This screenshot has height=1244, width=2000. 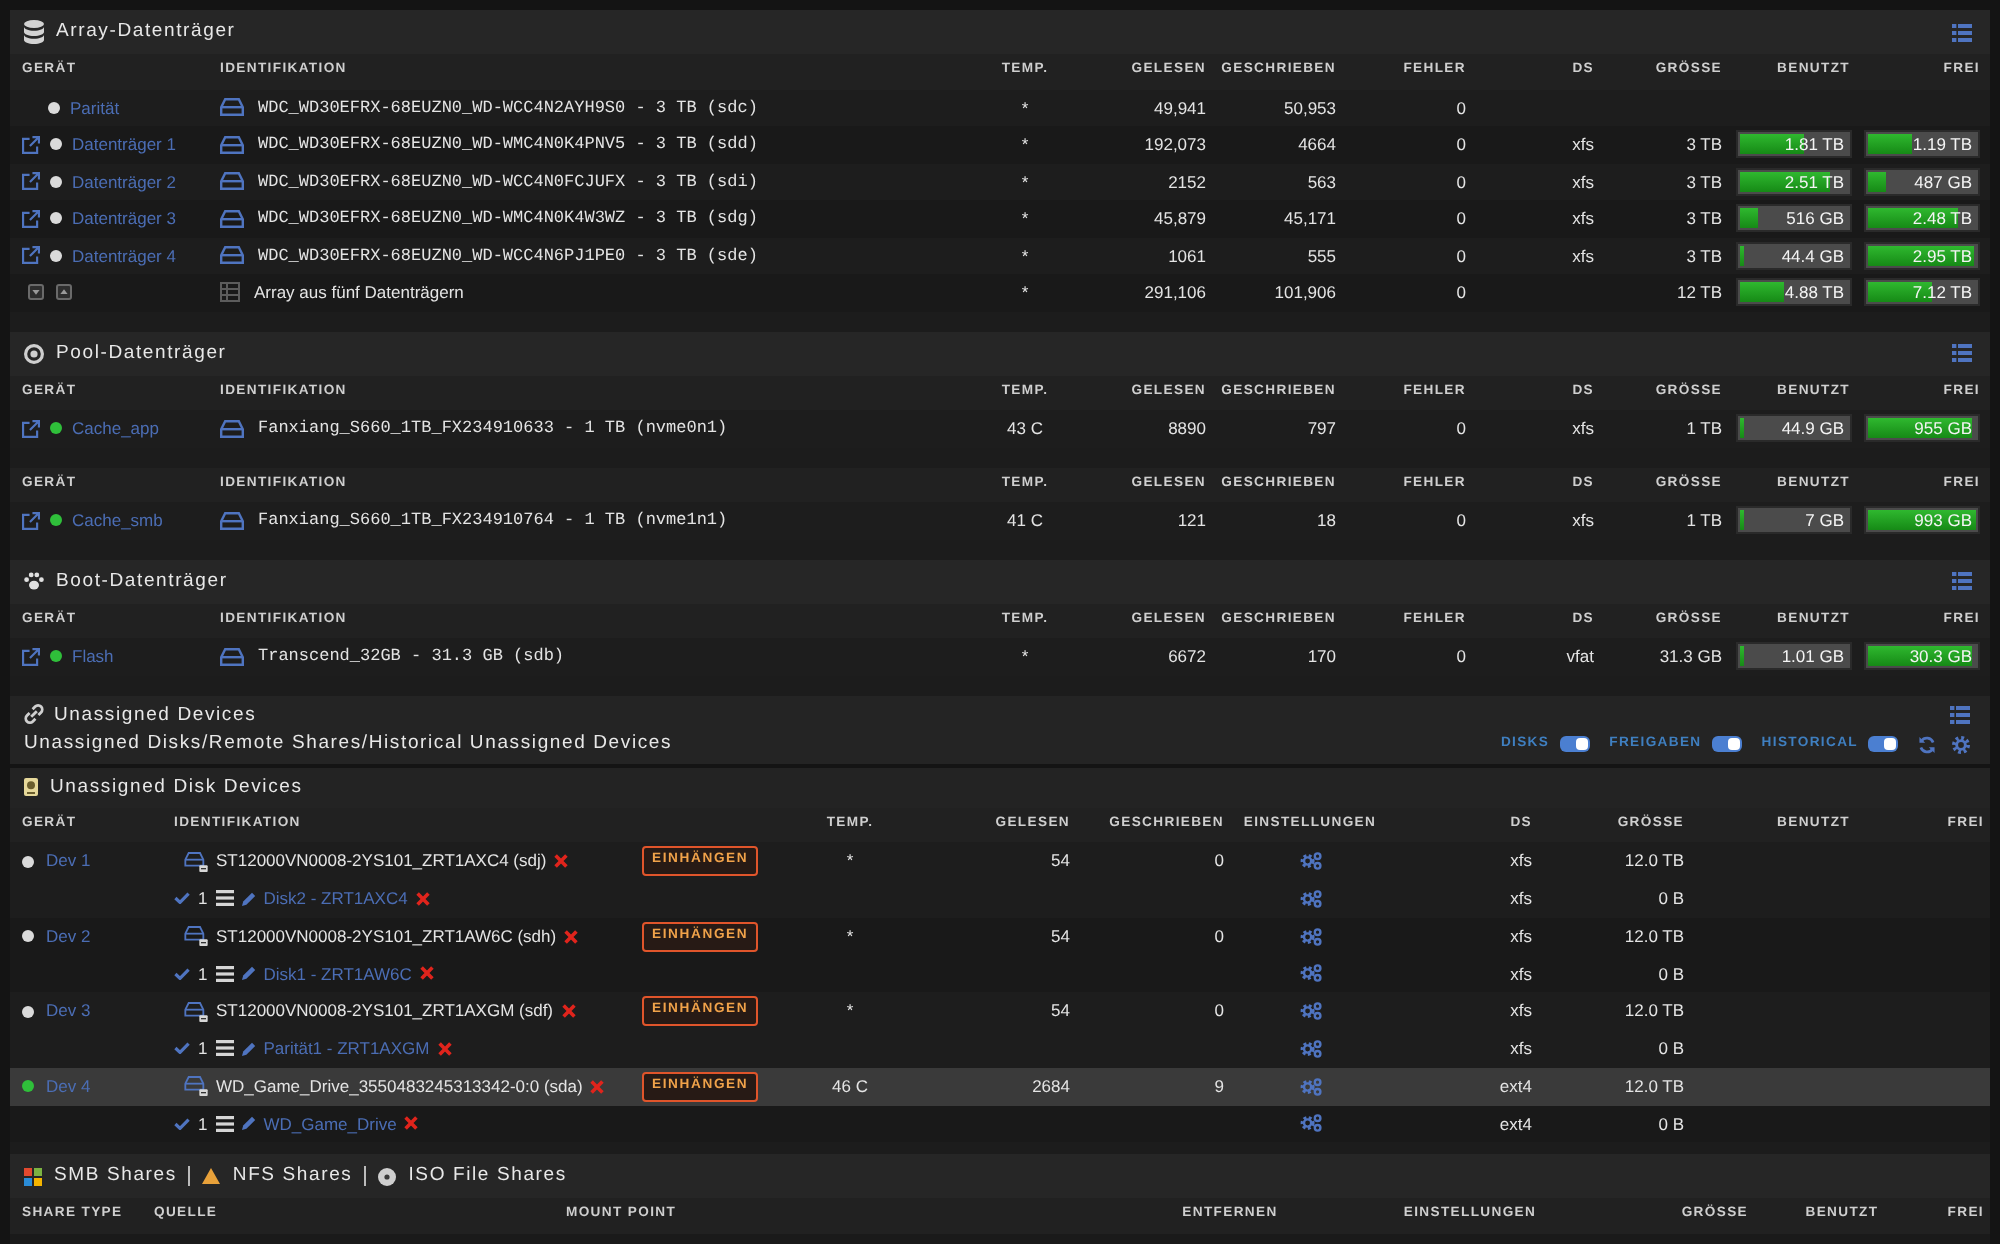 What do you see at coordinates (1321, 255) in the screenshot?
I see `write-count: 555` at bounding box center [1321, 255].